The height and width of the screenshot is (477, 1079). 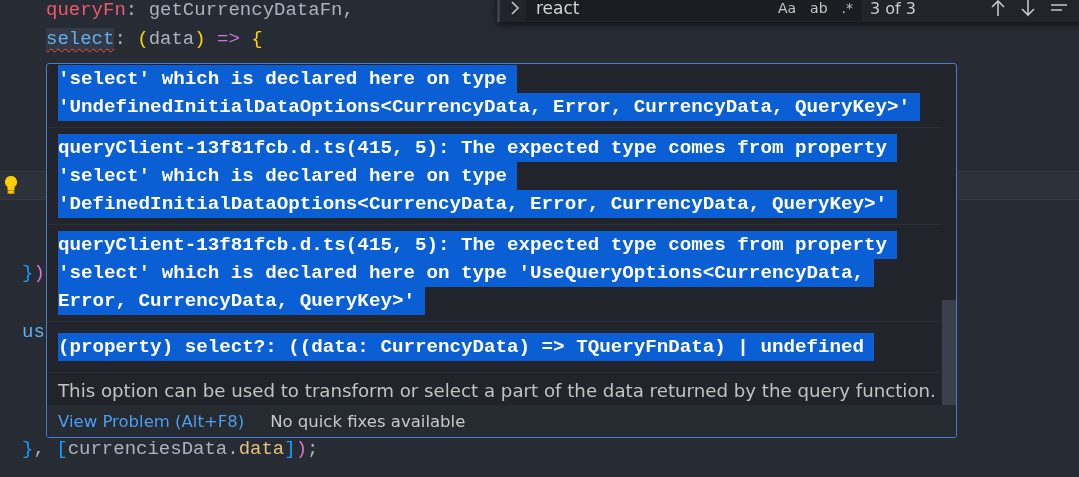 What do you see at coordinates (39, 449) in the screenshot?
I see `code-token: ,` at bounding box center [39, 449].